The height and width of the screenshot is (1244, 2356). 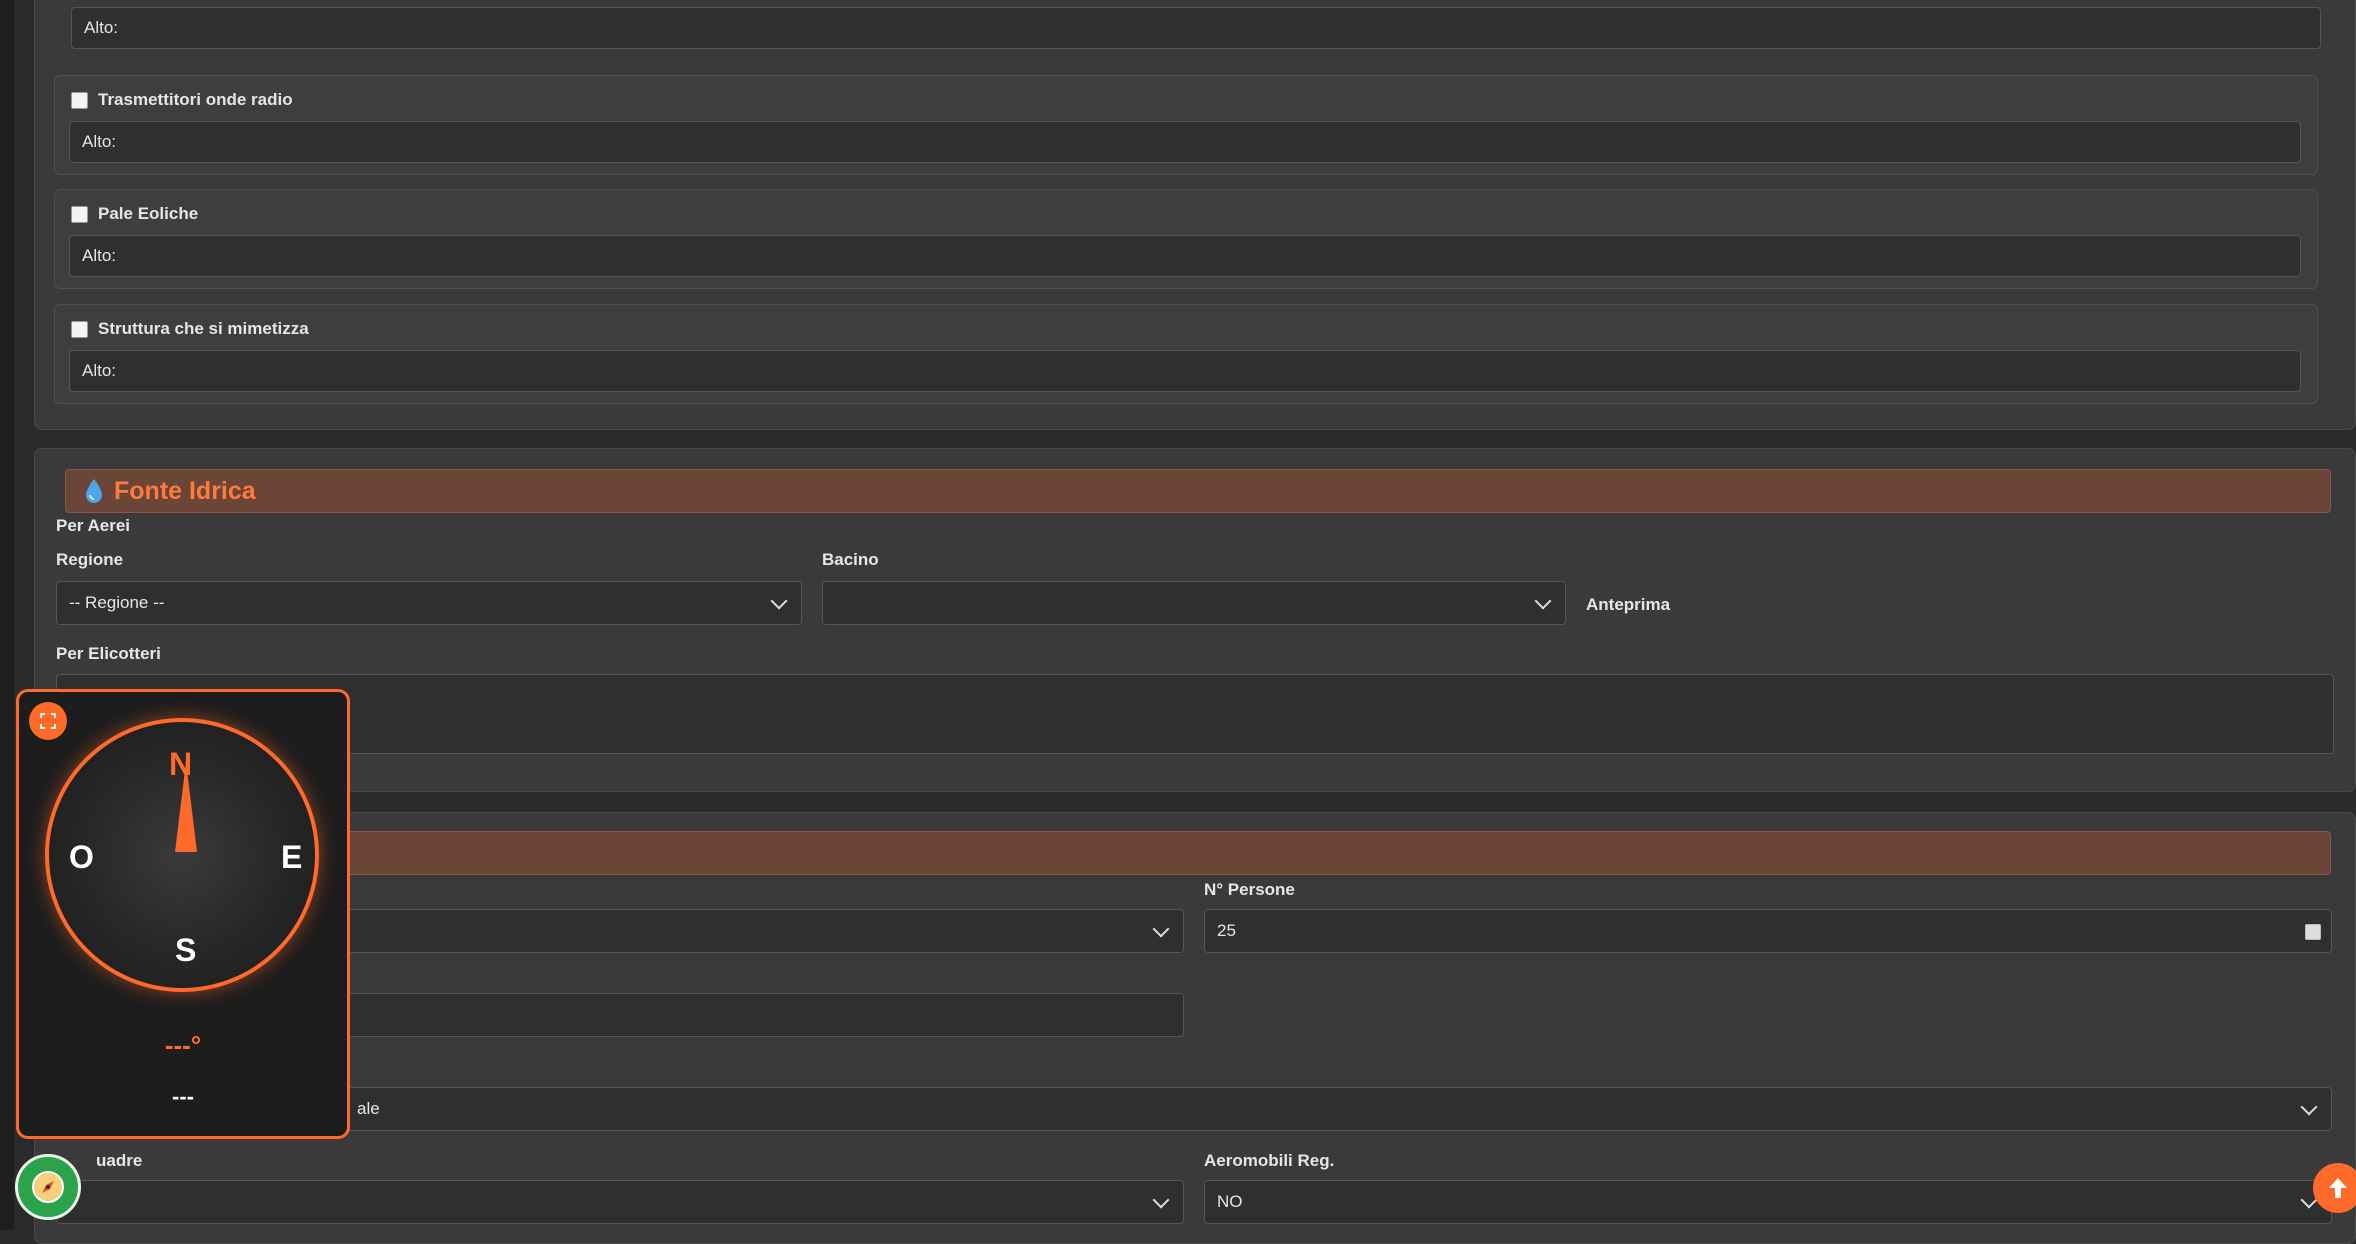 What do you see at coordinates (1226, 930) in the screenshot?
I see `persone-value: 25` at bounding box center [1226, 930].